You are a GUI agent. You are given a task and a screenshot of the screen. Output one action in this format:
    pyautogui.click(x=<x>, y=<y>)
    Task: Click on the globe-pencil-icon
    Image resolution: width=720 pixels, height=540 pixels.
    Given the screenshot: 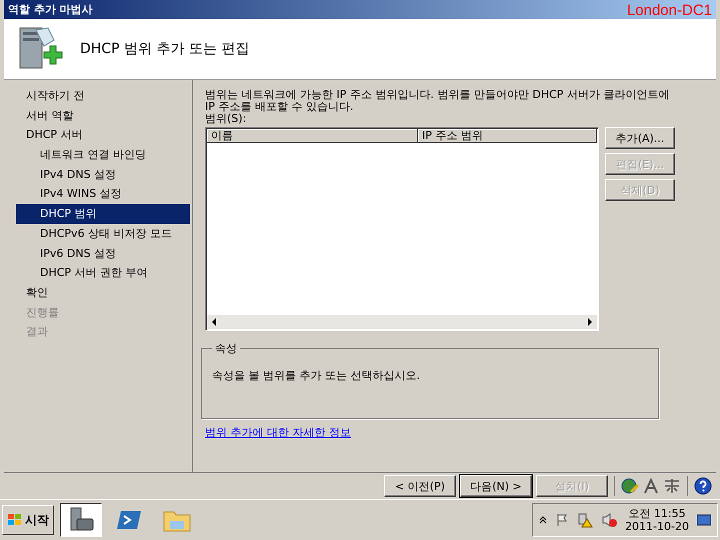 What is the action you would take?
    pyautogui.click(x=630, y=486)
    